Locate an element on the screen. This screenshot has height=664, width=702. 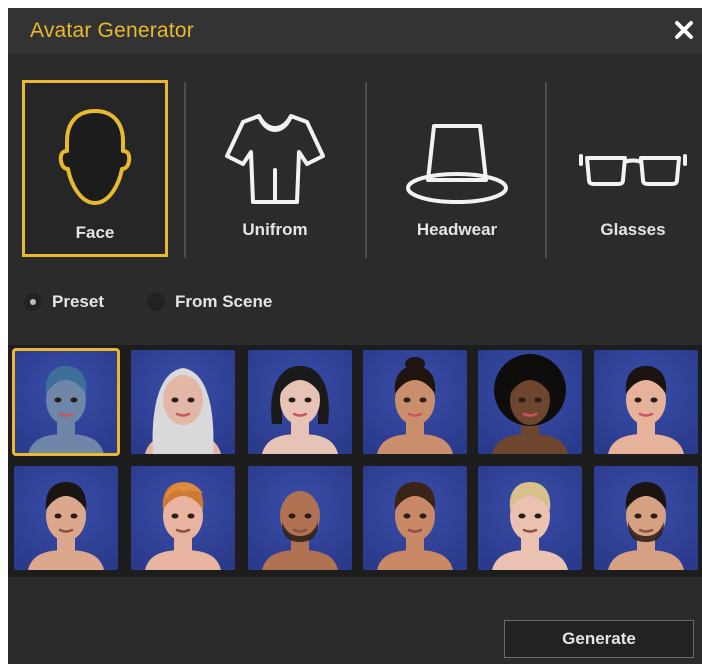
avatar-male-beard is located at coordinates (646, 518).